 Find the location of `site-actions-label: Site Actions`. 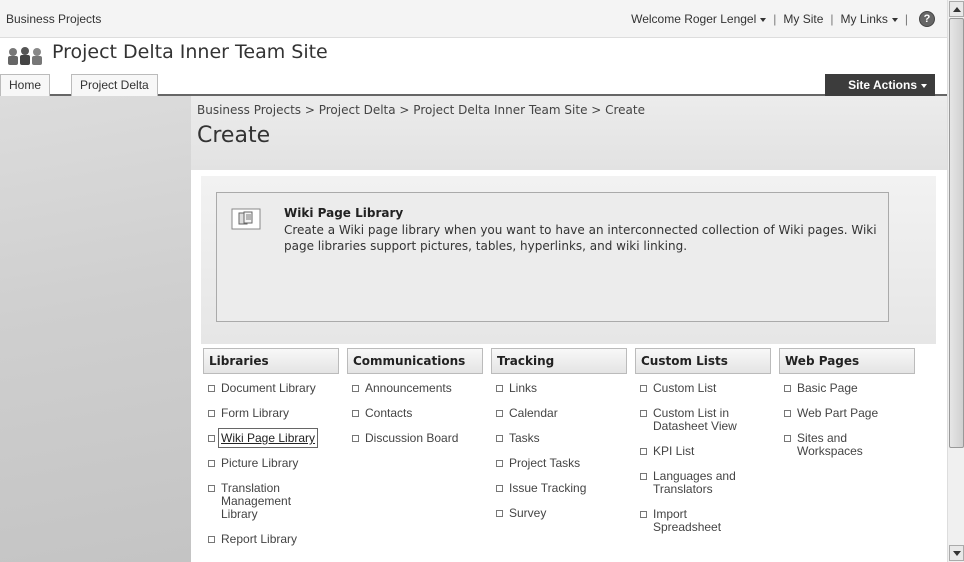

site-actions-label: Site Actions is located at coordinates (882, 85).